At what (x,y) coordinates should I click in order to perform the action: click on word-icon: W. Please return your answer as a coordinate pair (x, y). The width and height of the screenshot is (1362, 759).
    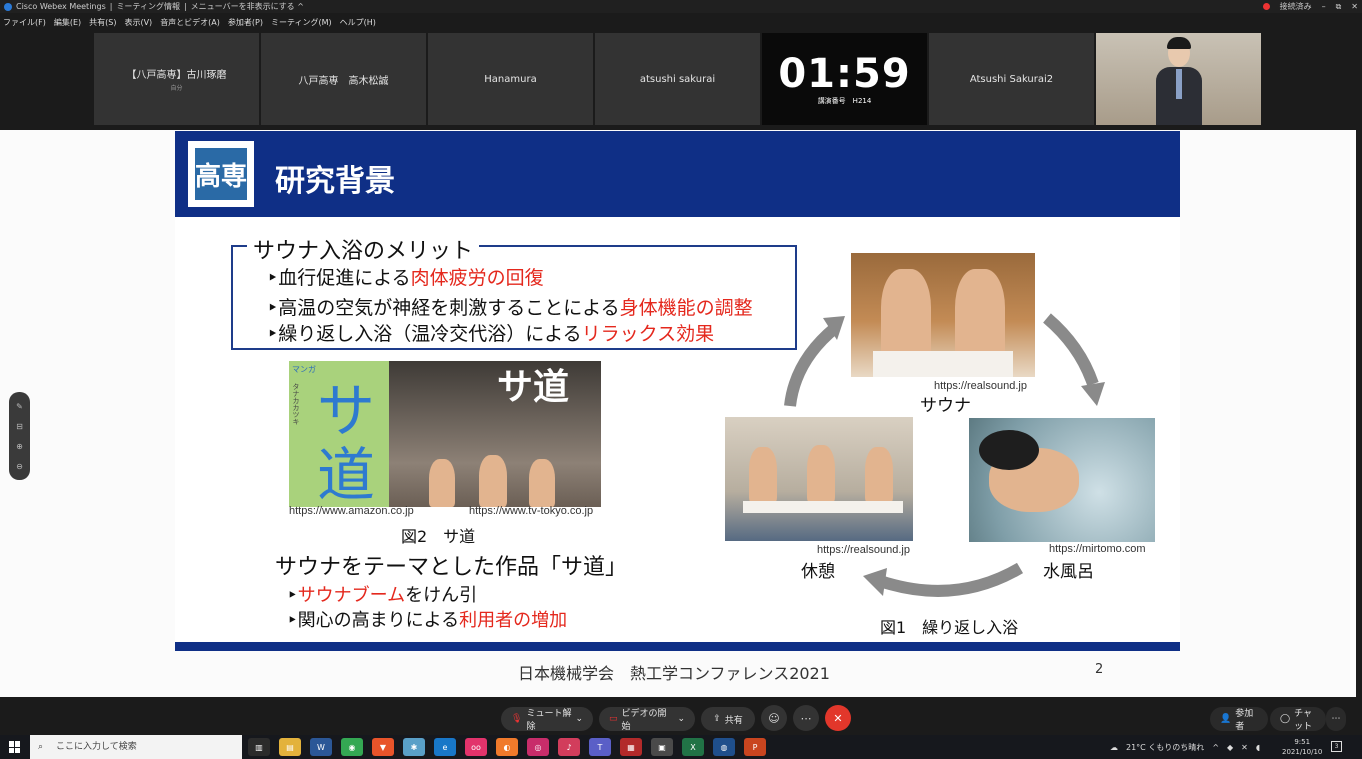
    Looking at the image, I should click on (321, 747).